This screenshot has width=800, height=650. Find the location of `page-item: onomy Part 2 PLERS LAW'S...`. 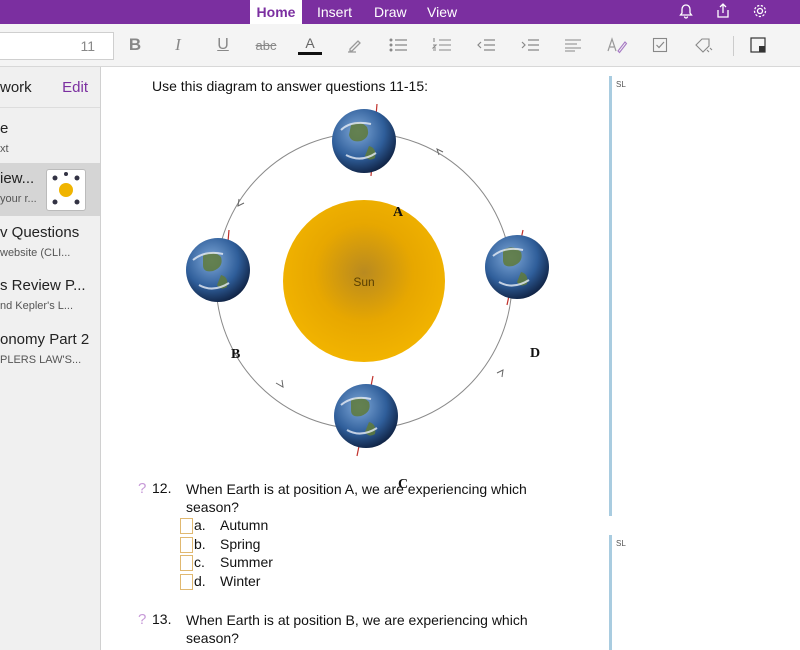

page-item: onomy Part 2 PLERS LAW'S... is located at coordinates (50, 350).